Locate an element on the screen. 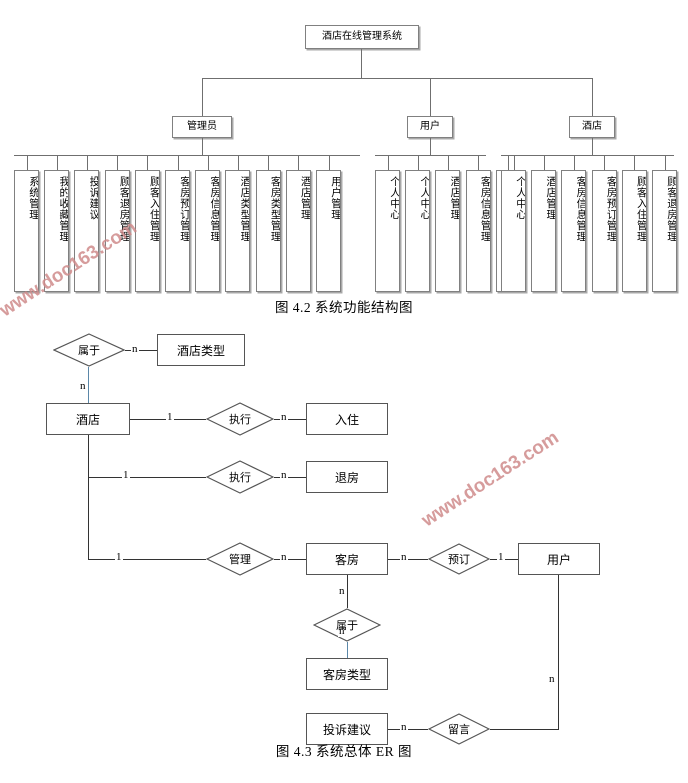 This screenshot has height=783, width=688. er-entity-room-type: 客房类型 is located at coordinates (347, 674).